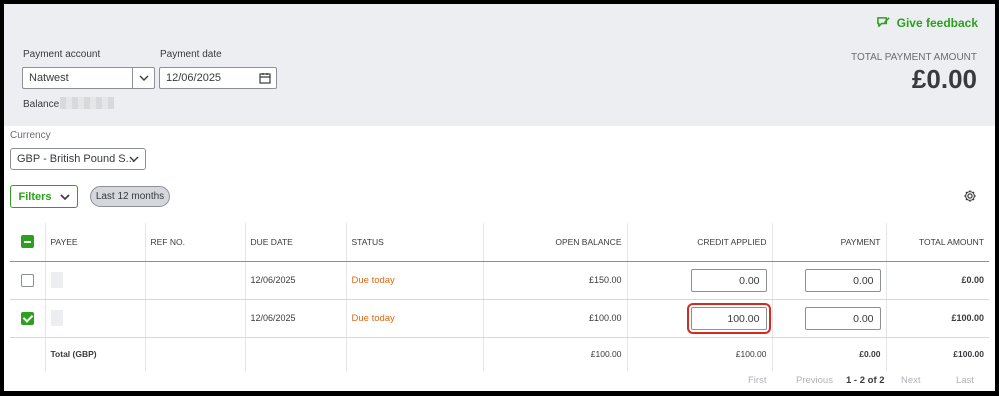 Image resolution: width=999 pixels, height=396 pixels. I want to click on payment-date-label: Payment date, so click(191, 54).